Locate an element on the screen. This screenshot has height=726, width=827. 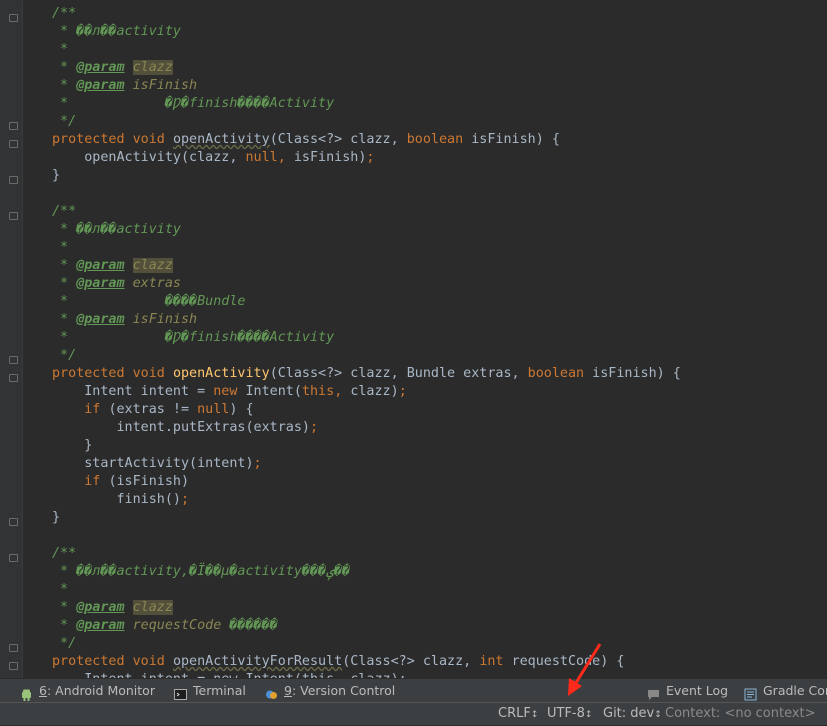
tool-window-event-log: Event Log is located at coordinates (687, 691).